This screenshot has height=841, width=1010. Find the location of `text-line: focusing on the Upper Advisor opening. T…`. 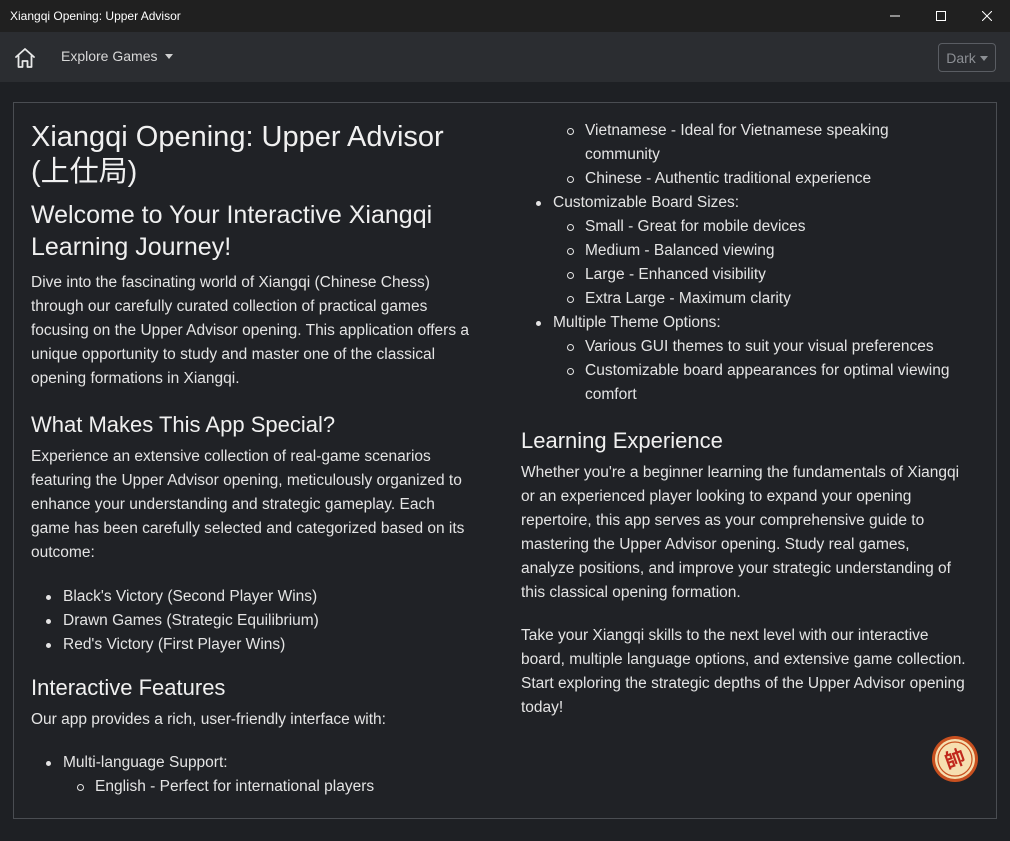

text-line: focusing on the Upper Advisor opening. T… is located at coordinates (250, 330).